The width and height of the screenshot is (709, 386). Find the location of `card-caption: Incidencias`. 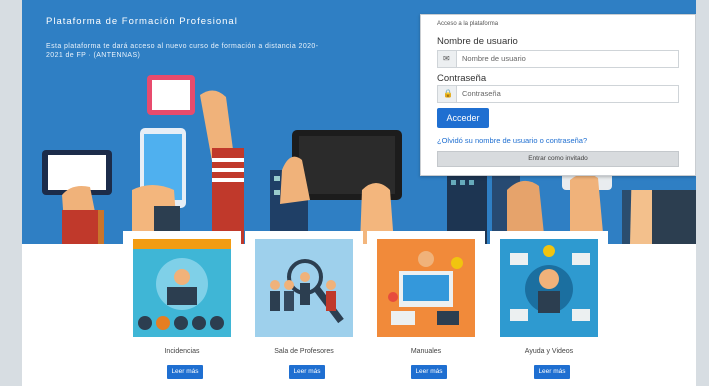

card-caption: Incidencias is located at coordinates (182, 351).